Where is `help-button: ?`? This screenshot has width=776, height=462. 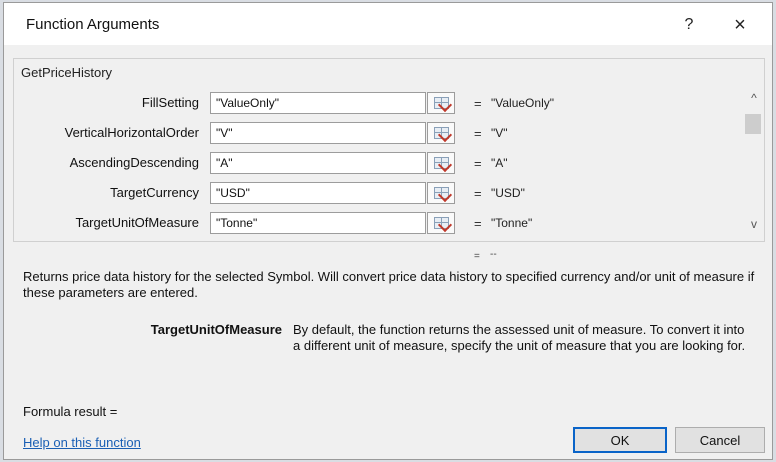 help-button: ? is located at coordinates (689, 25).